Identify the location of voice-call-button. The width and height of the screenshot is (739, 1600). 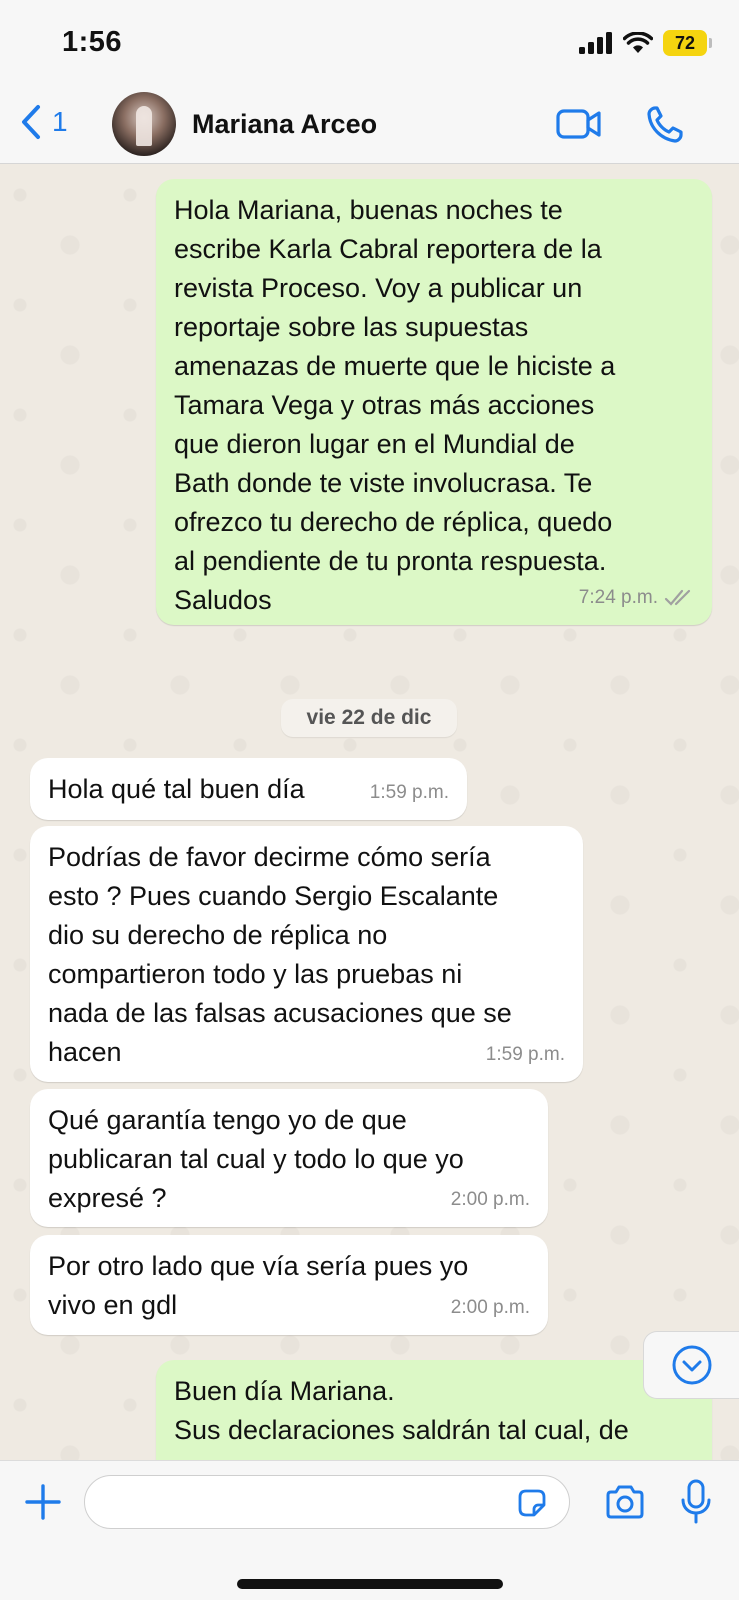
(665, 126).